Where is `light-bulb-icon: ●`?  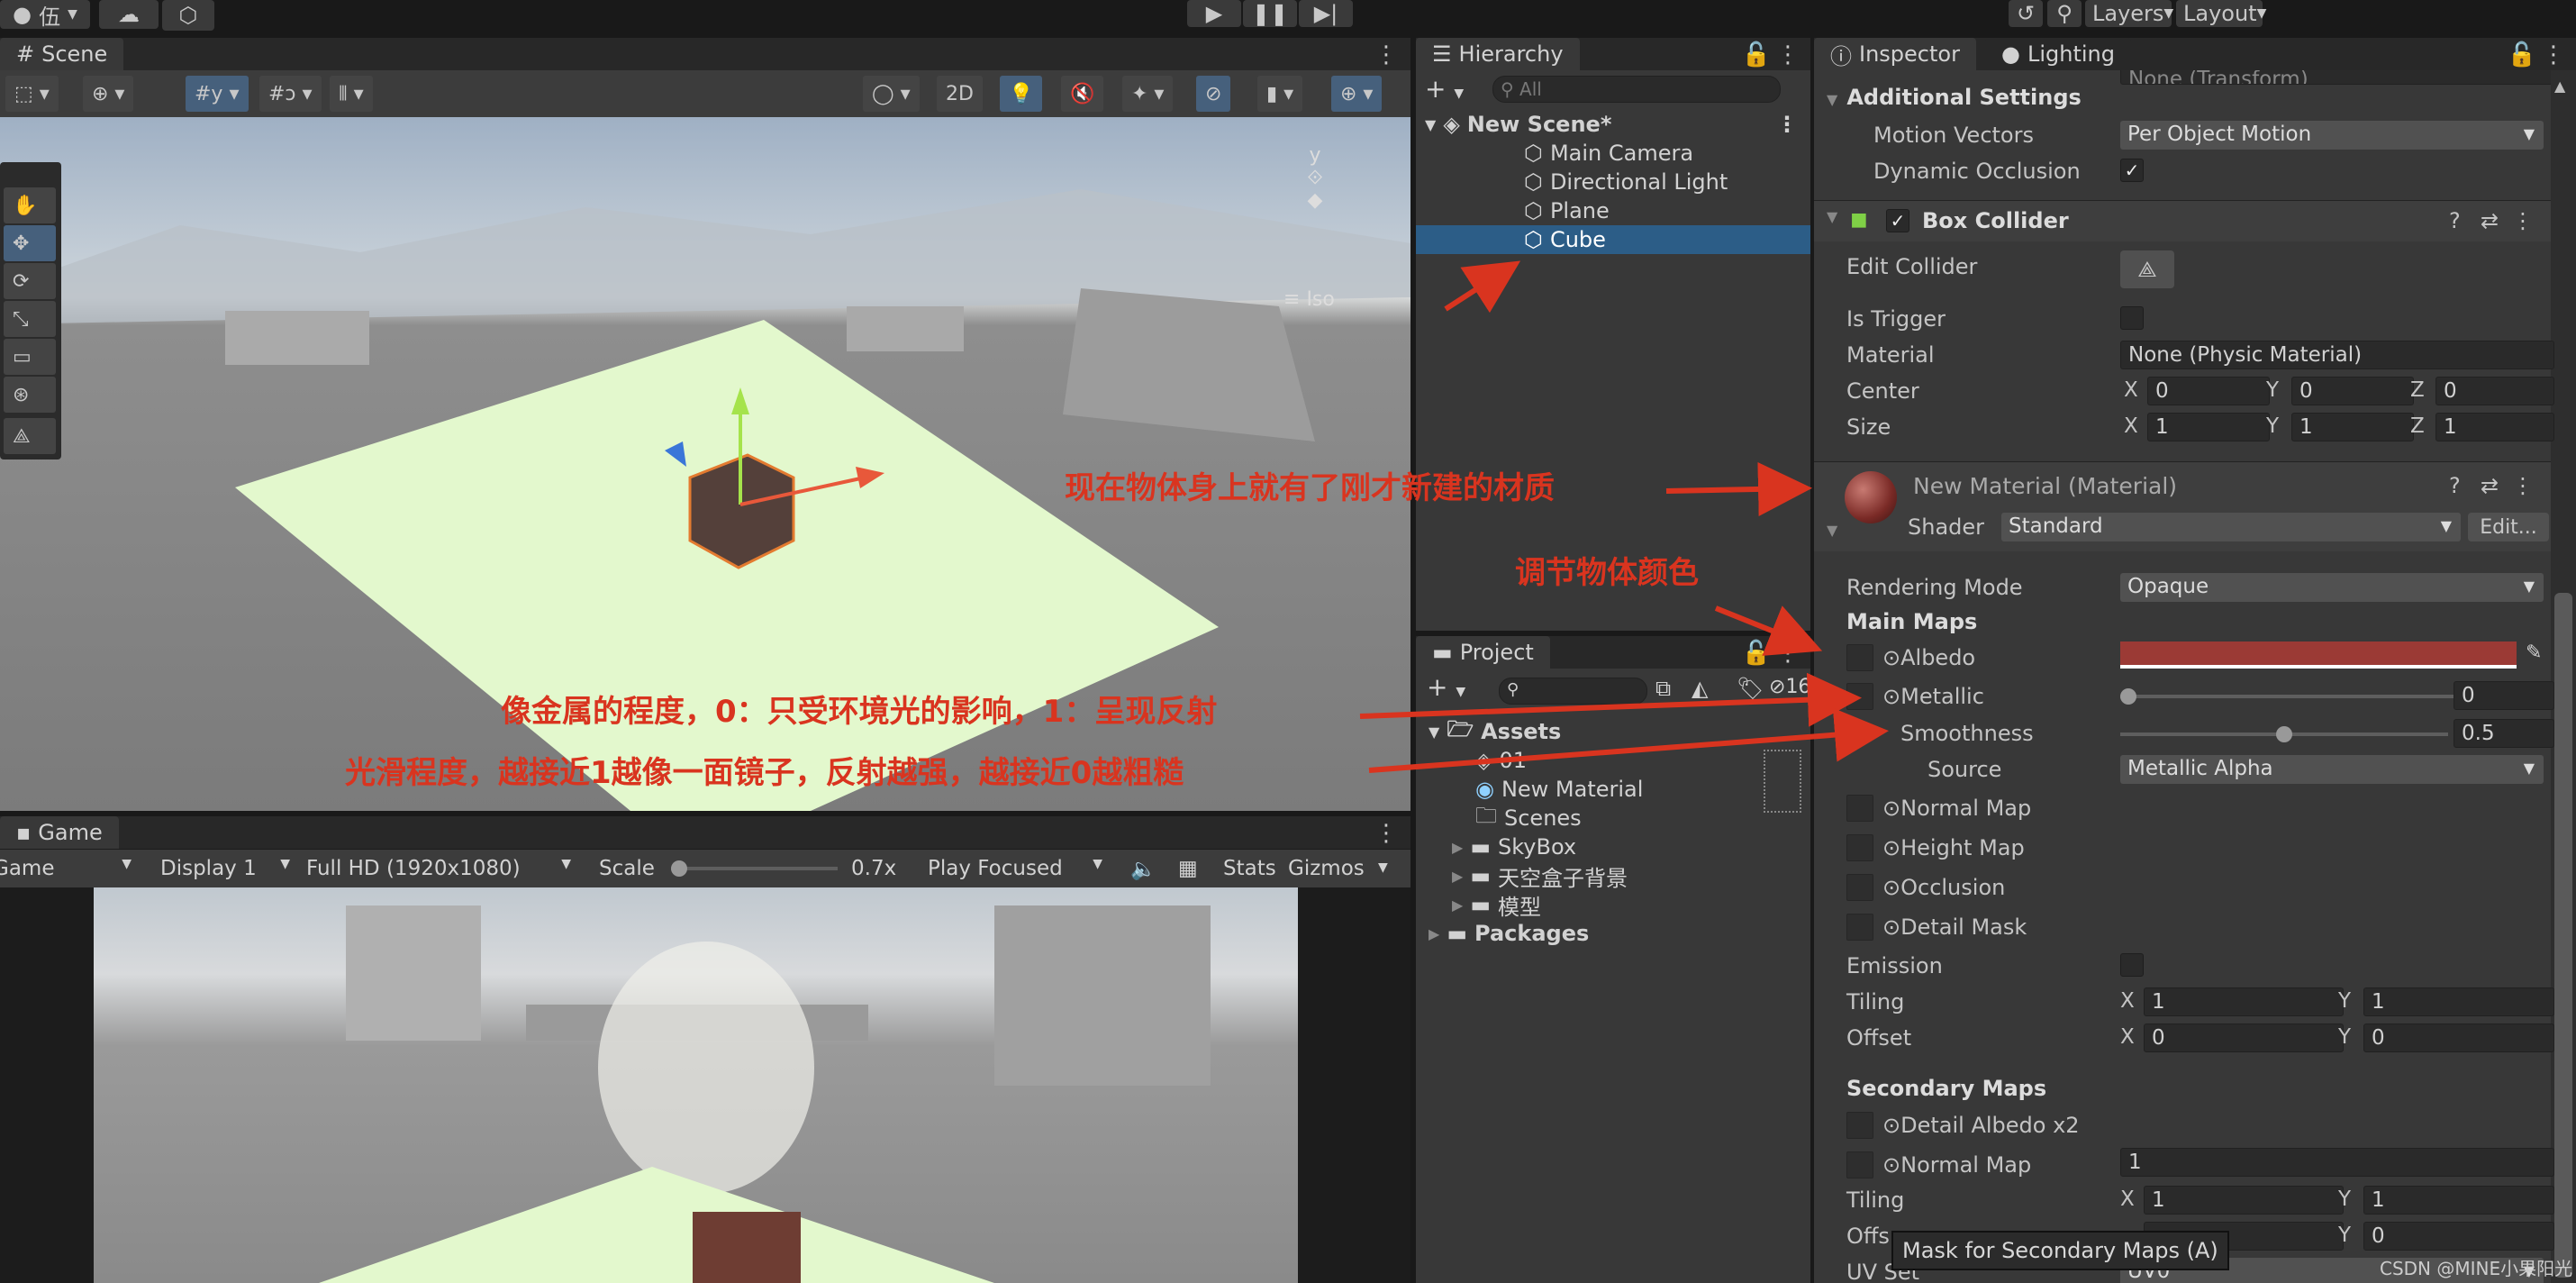
light-bulb-icon: ● is located at coordinates (2011, 54).